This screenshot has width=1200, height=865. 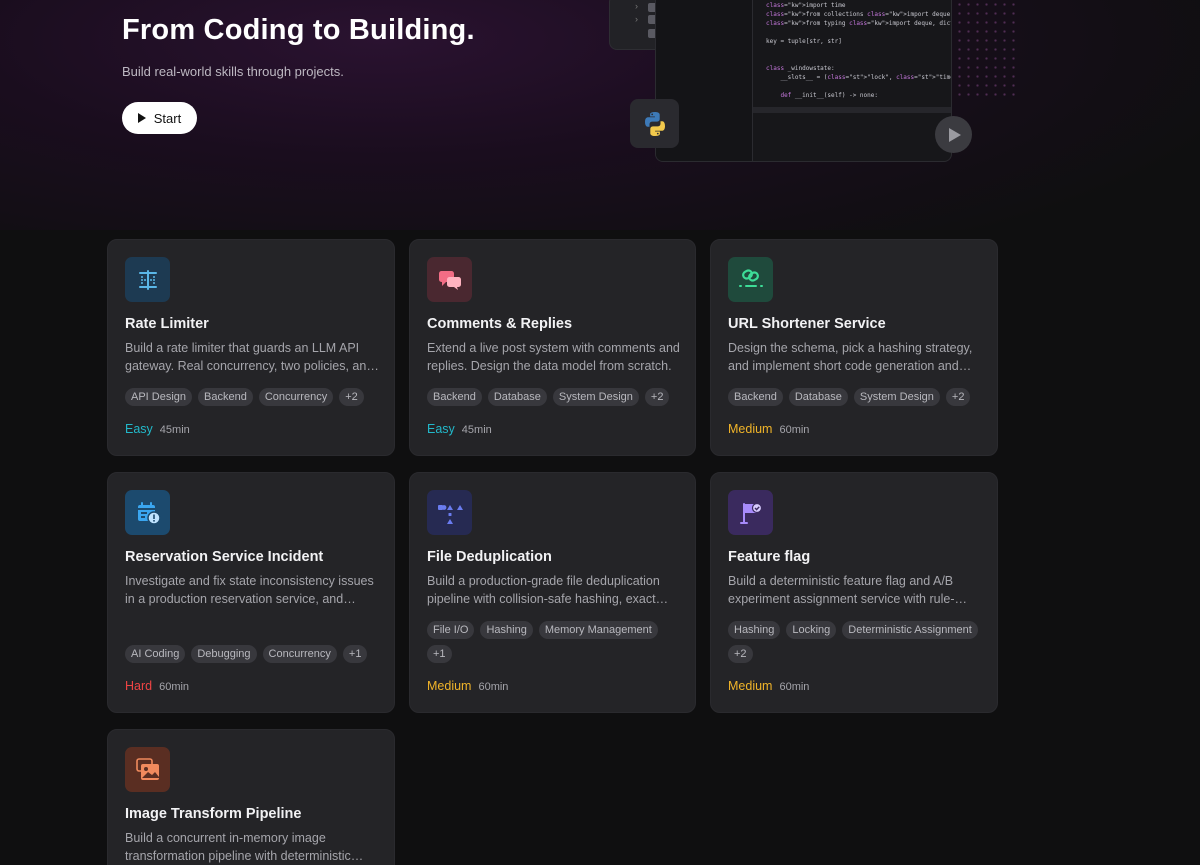 I want to click on chat-bubbles-icon, so click(x=449, y=279).